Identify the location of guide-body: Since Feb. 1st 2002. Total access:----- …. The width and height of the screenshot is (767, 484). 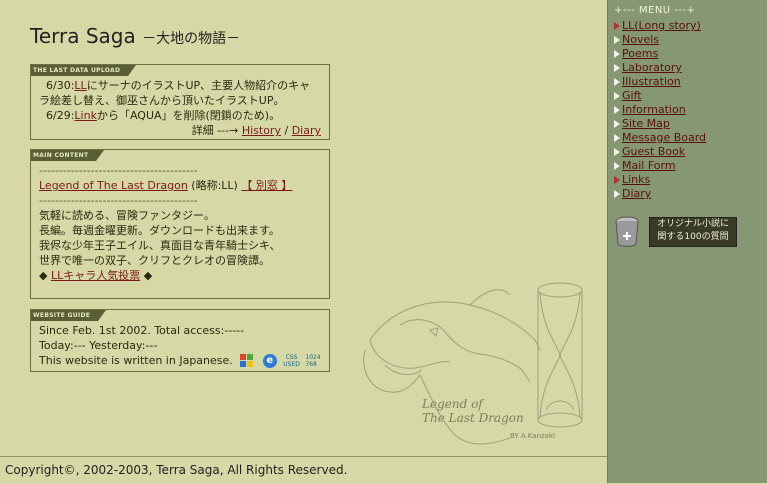
(180, 346).